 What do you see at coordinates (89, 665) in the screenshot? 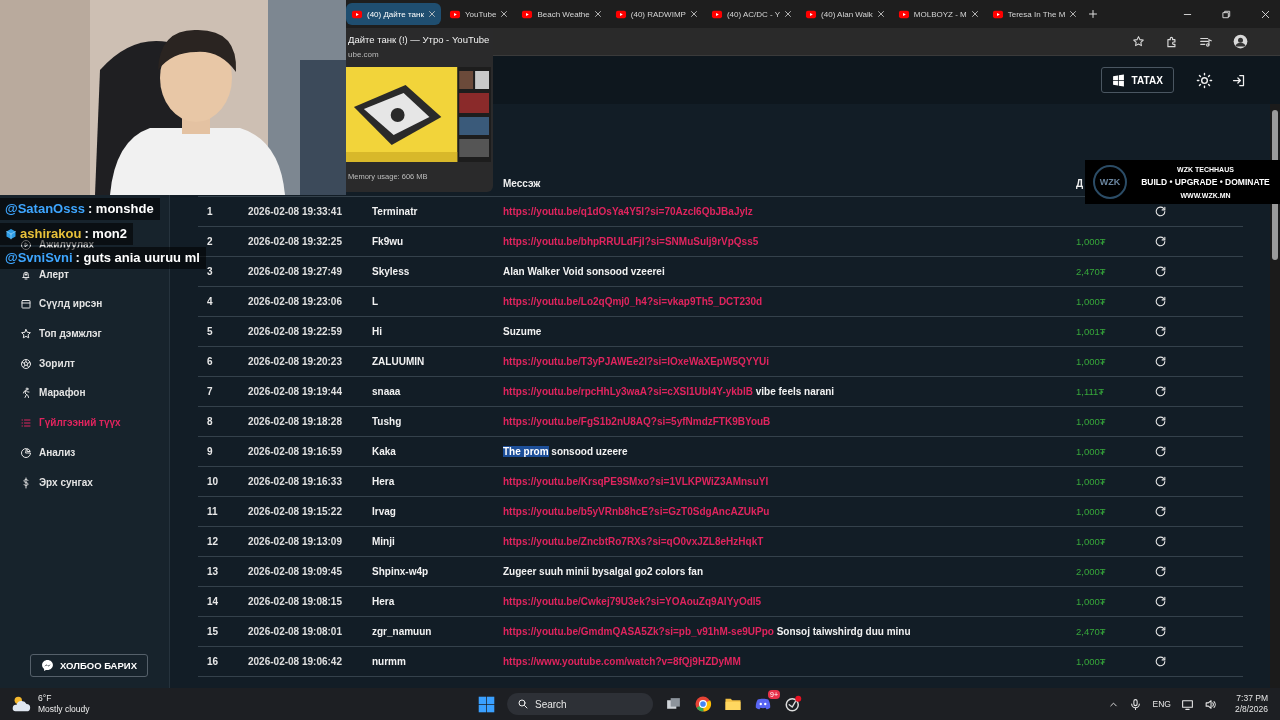
I see `contact-button: ХОЛБОО БАРИХ` at bounding box center [89, 665].